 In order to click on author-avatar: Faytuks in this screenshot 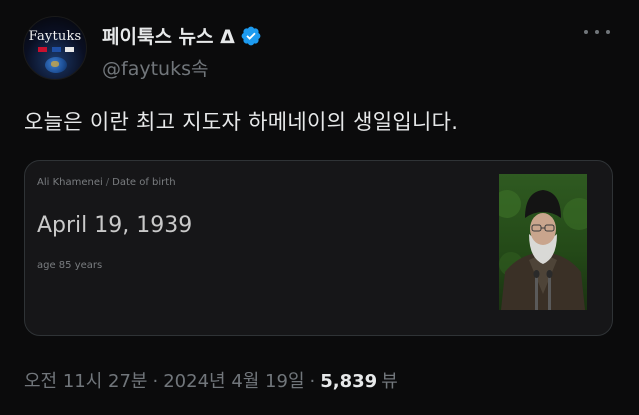, I will do `click(55, 48)`.